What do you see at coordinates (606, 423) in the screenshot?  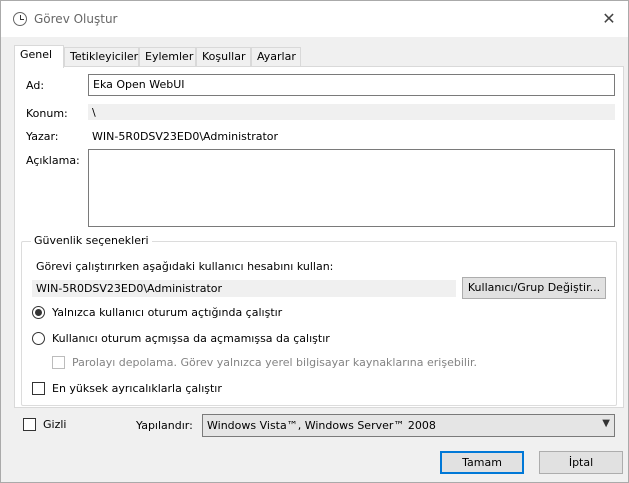 I see `chevron-down-icon: ▼` at bounding box center [606, 423].